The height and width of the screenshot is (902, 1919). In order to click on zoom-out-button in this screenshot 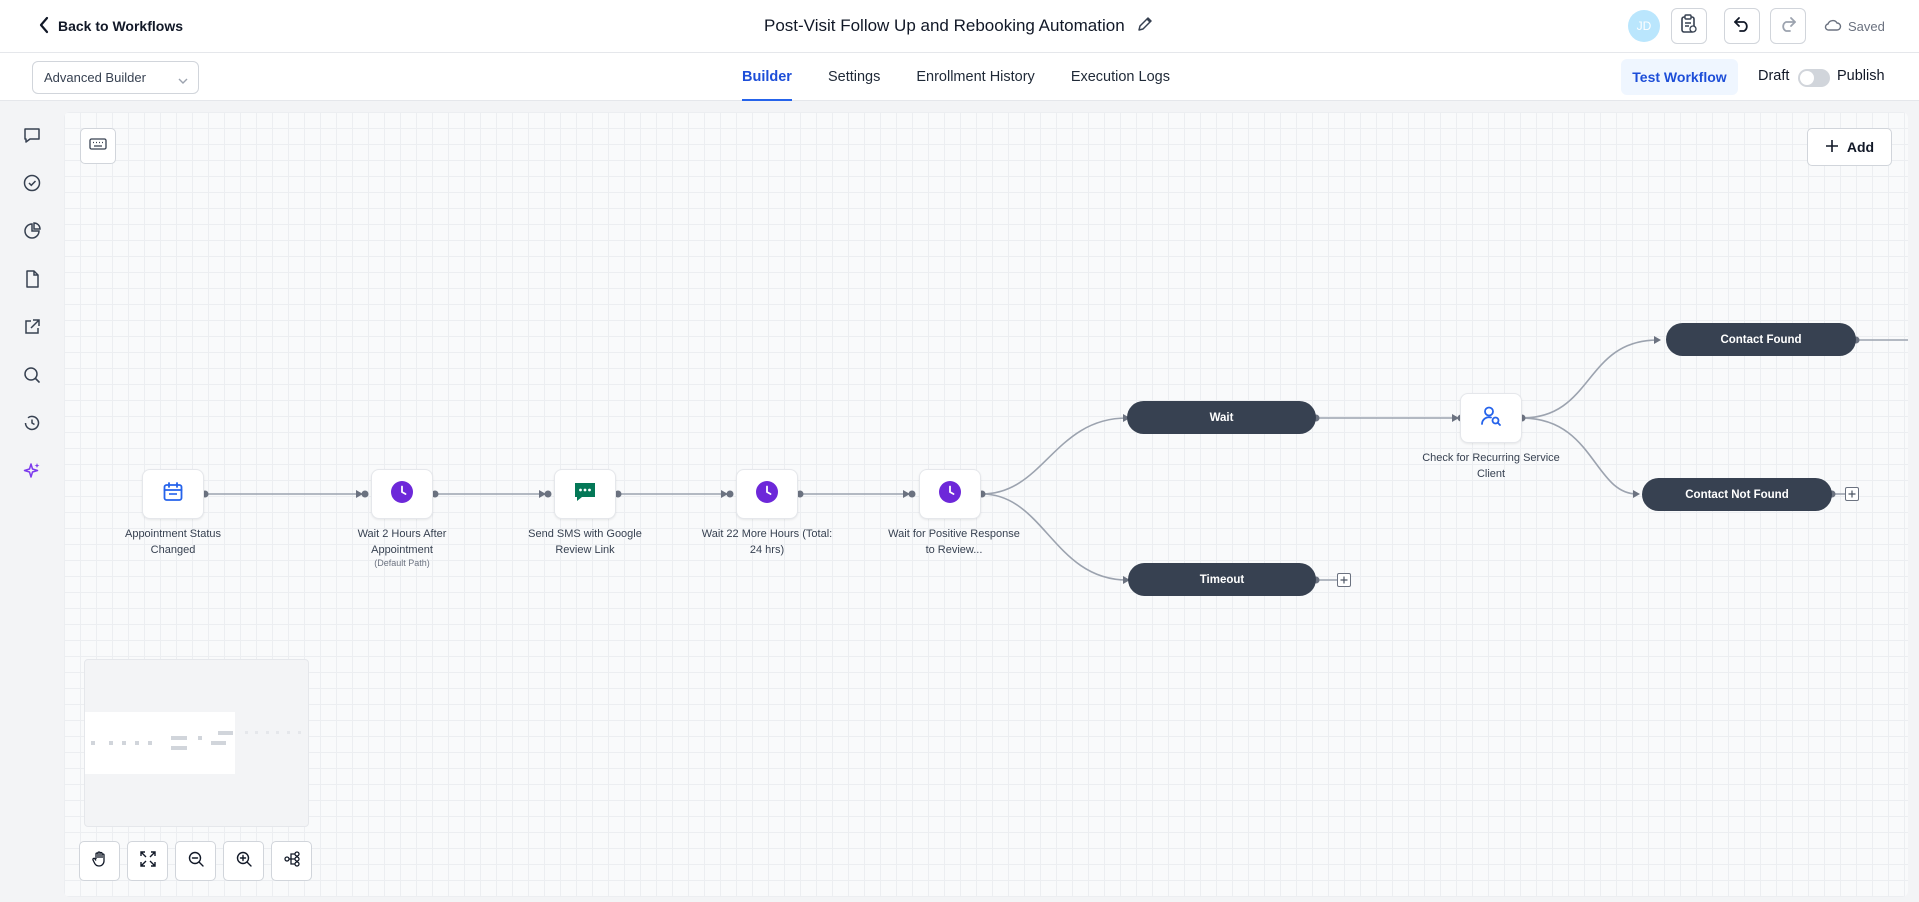, I will do `click(195, 861)`.